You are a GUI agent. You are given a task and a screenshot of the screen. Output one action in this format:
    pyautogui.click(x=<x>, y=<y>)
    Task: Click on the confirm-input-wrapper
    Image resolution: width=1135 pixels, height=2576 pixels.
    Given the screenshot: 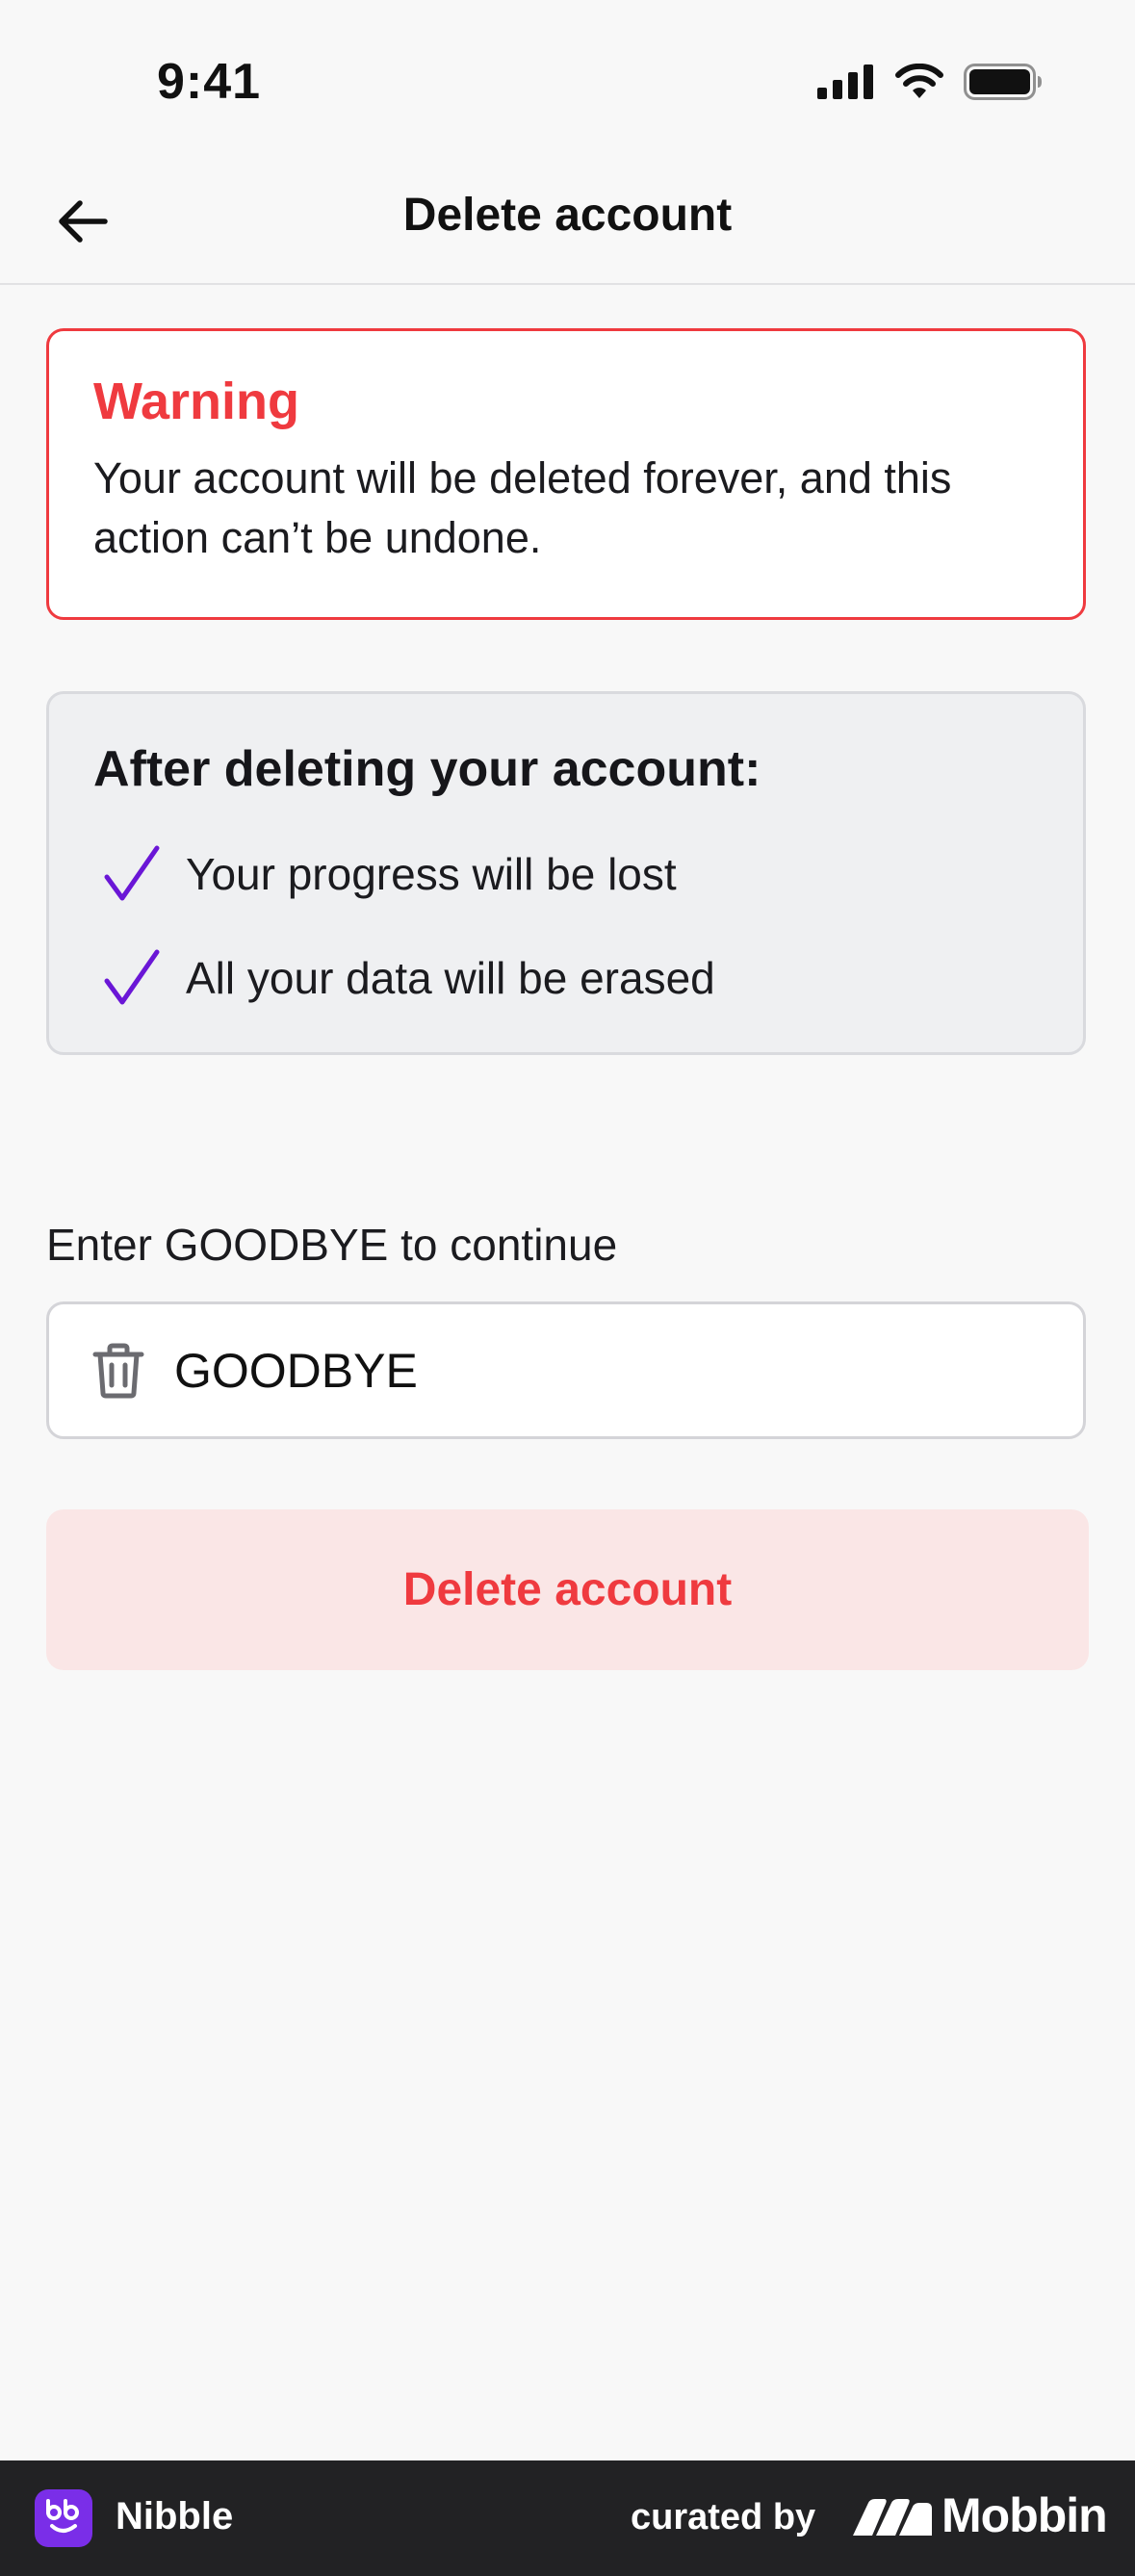 What is the action you would take?
    pyautogui.click(x=566, y=1370)
    